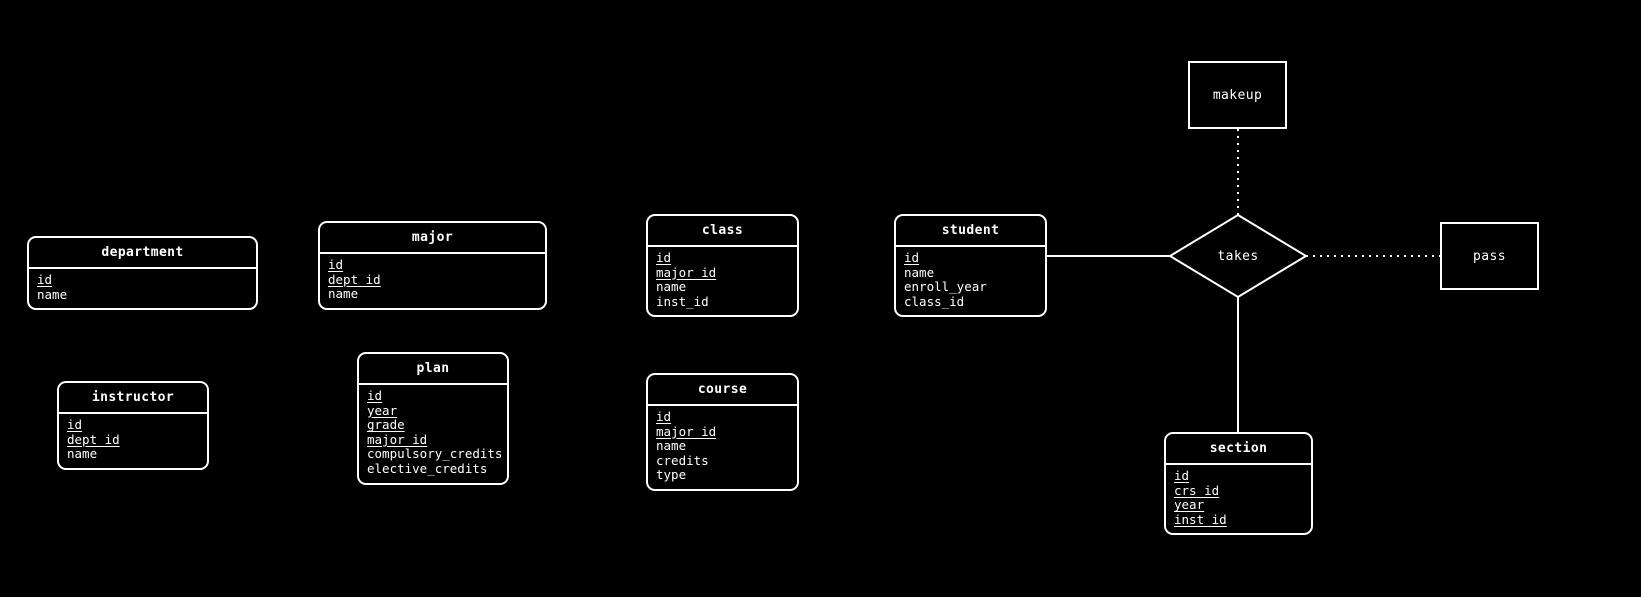 This screenshot has height=597, width=1641. What do you see at coordinates (970, 231) in the screenshot?
I see `entity-title: student` at bounding box center [970, 231].